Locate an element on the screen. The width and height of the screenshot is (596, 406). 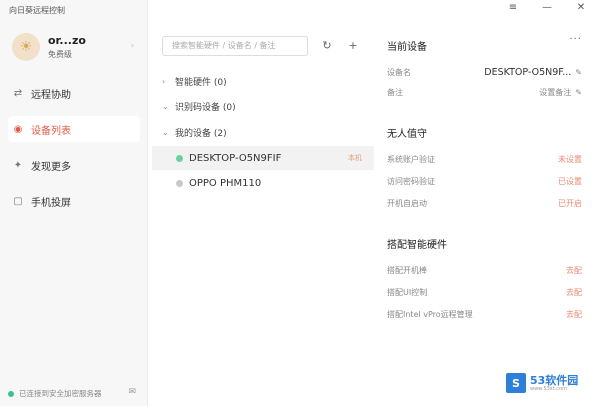
online-dot-icon is located at coordinates (179, 158).